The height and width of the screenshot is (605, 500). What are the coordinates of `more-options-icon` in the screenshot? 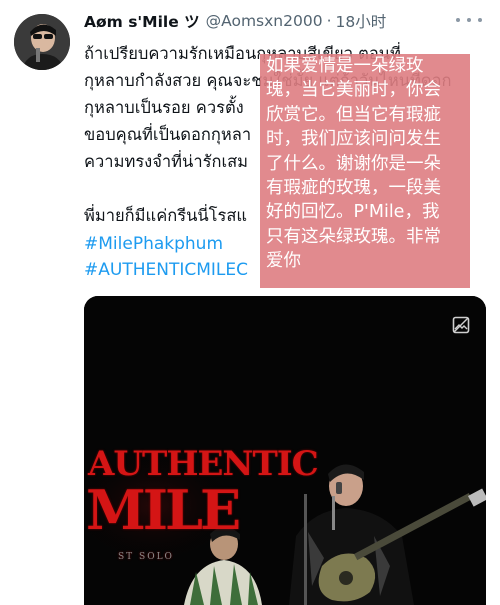 It's located at (469, 20).